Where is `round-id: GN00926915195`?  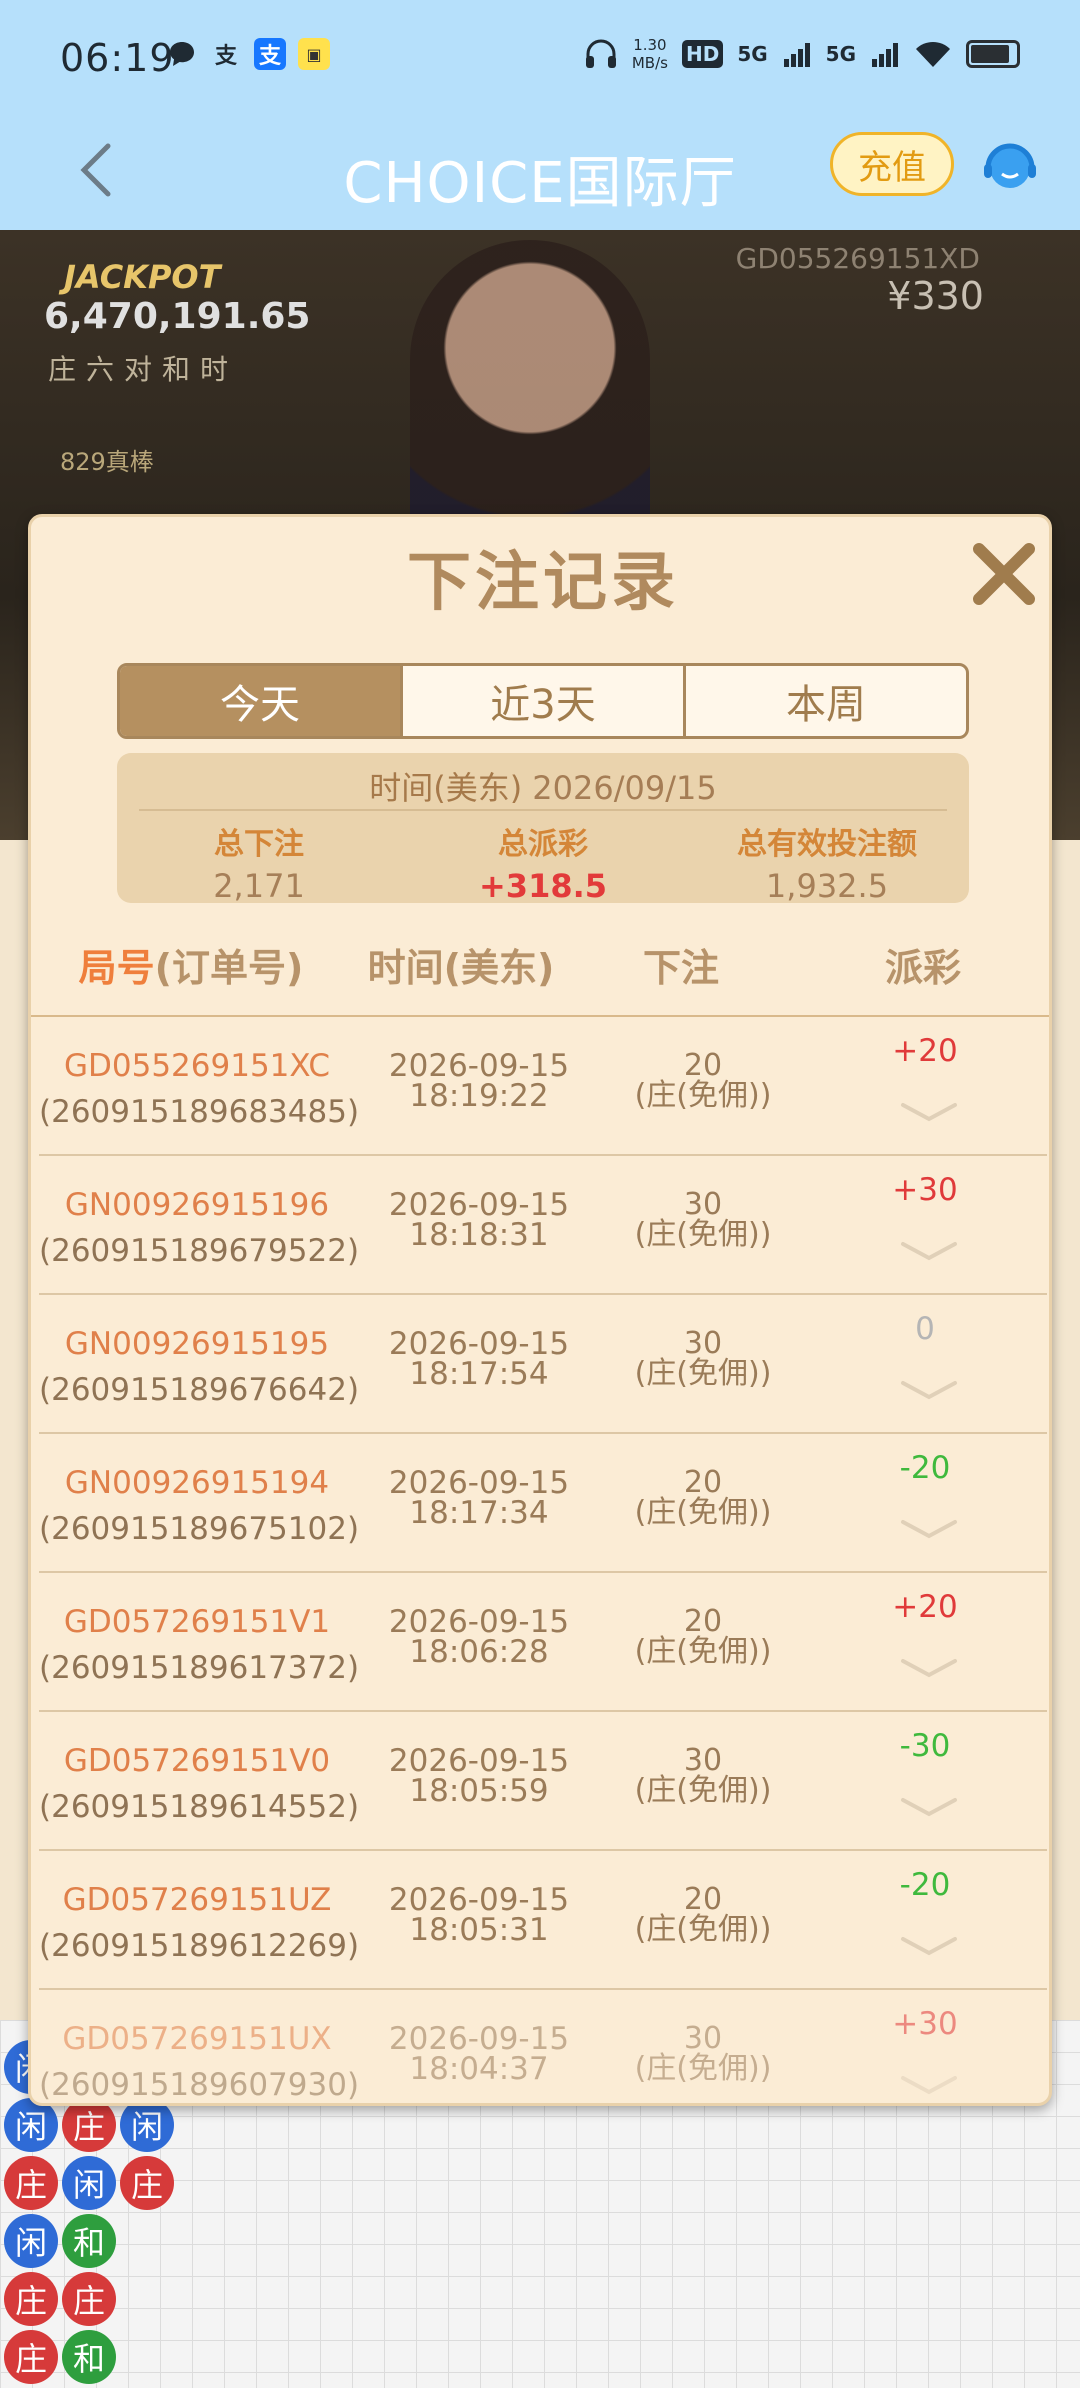
round-id: GN00926915195 is located at coordinates (197, 1344).